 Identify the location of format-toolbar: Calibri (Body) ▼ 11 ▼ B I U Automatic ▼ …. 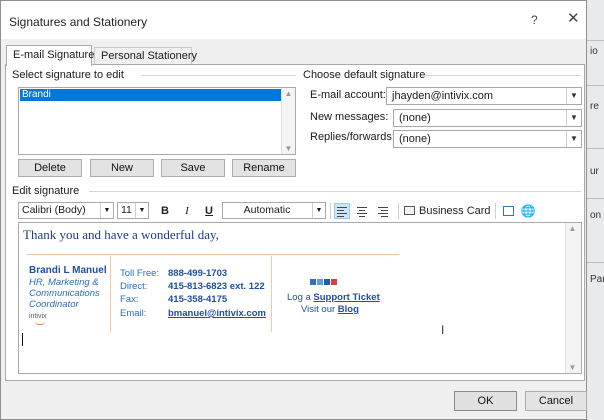
(298, 211).